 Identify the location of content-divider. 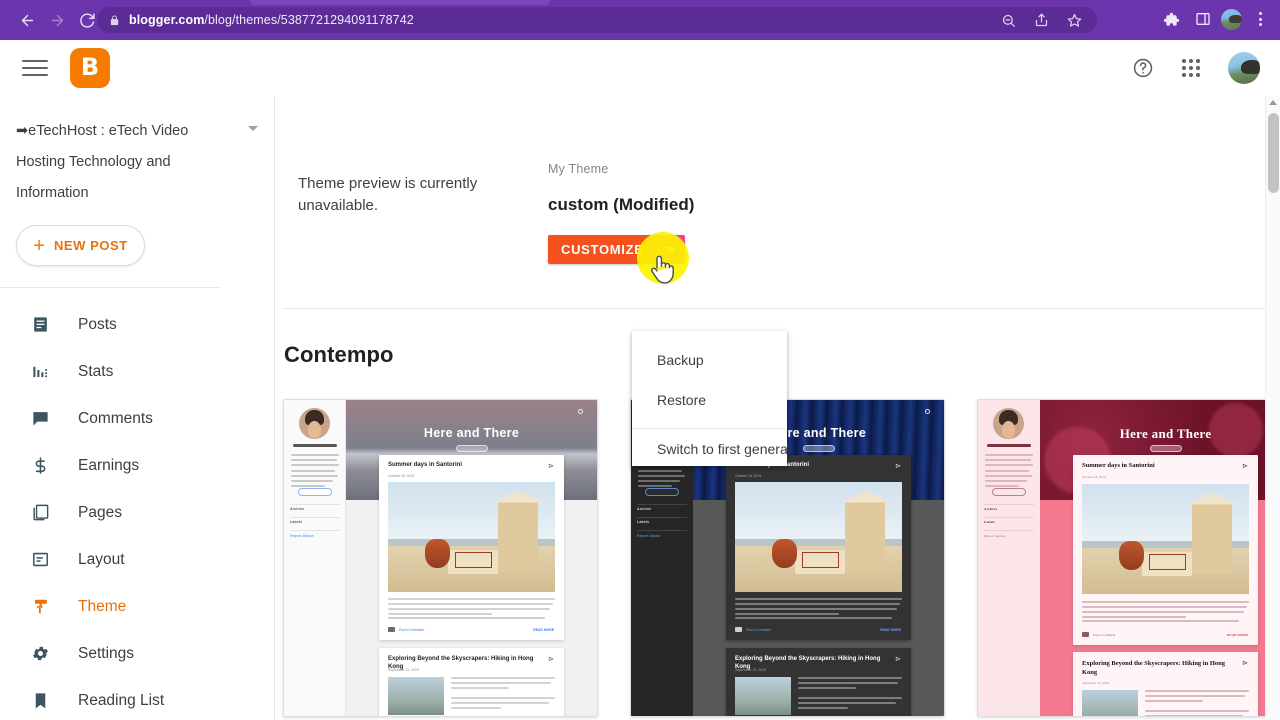
(774, 308).